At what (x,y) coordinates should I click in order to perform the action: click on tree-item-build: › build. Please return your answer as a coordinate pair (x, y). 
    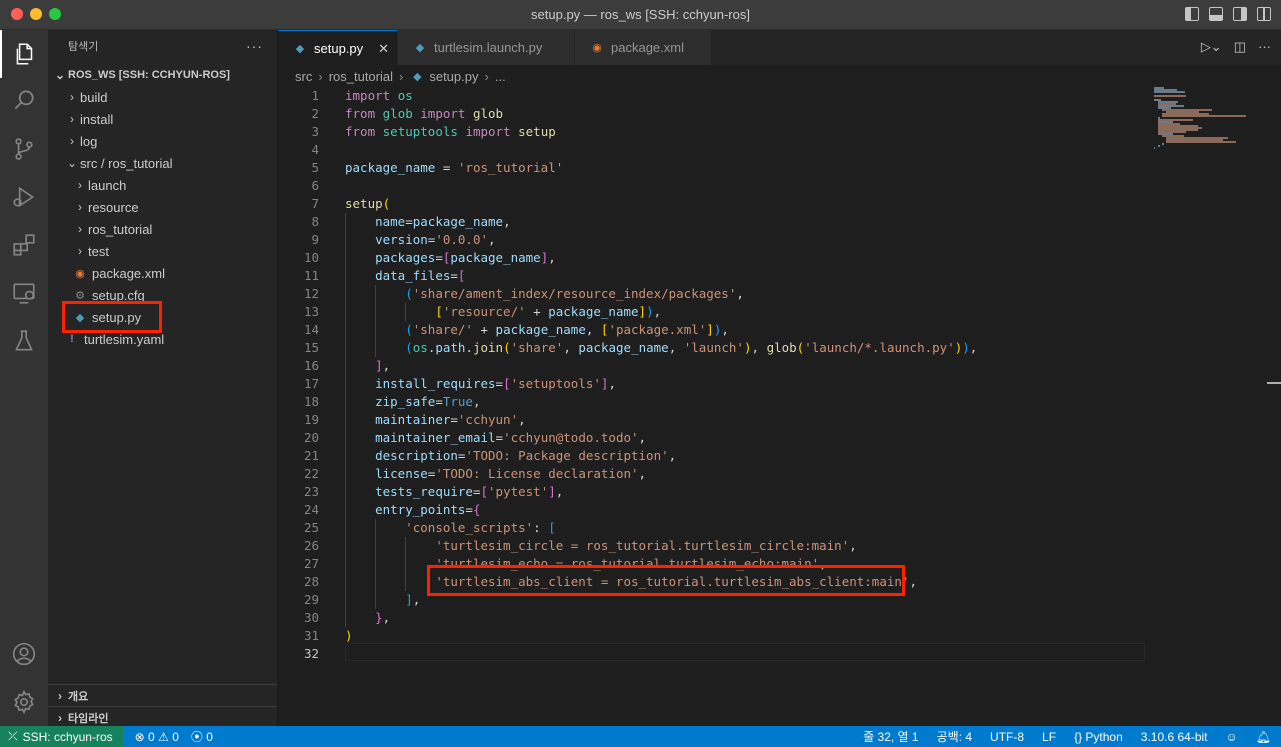
    Looking at the image, I should click on (162, 97).